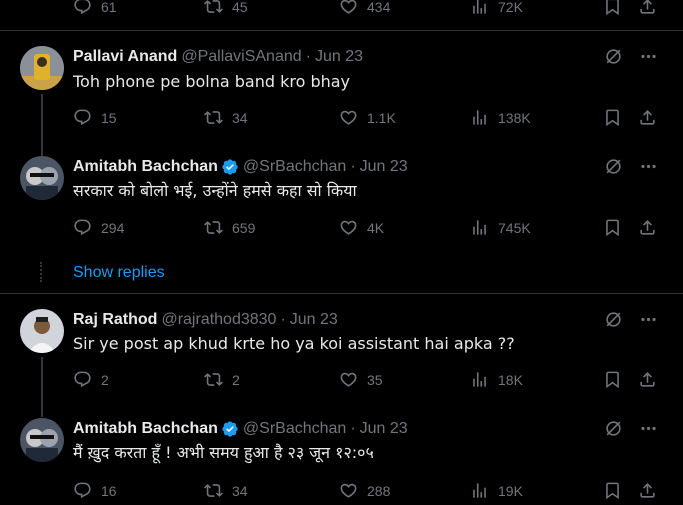  What do you see at coordinates (119, 273) in the screenshot?
I see `show-replies-link: Show replies` at bounding box center [119, 273].